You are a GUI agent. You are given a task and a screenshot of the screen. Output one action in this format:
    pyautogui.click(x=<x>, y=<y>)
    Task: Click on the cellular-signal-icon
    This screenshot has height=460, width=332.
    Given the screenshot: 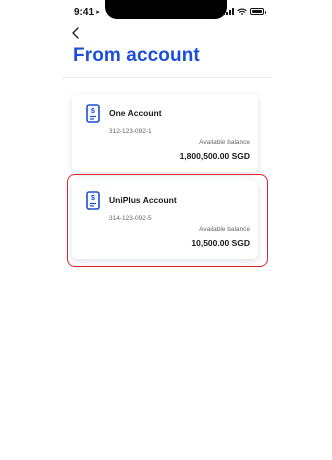 What is the action you would take?
    pyautogui.click(x=228, y=11)
    